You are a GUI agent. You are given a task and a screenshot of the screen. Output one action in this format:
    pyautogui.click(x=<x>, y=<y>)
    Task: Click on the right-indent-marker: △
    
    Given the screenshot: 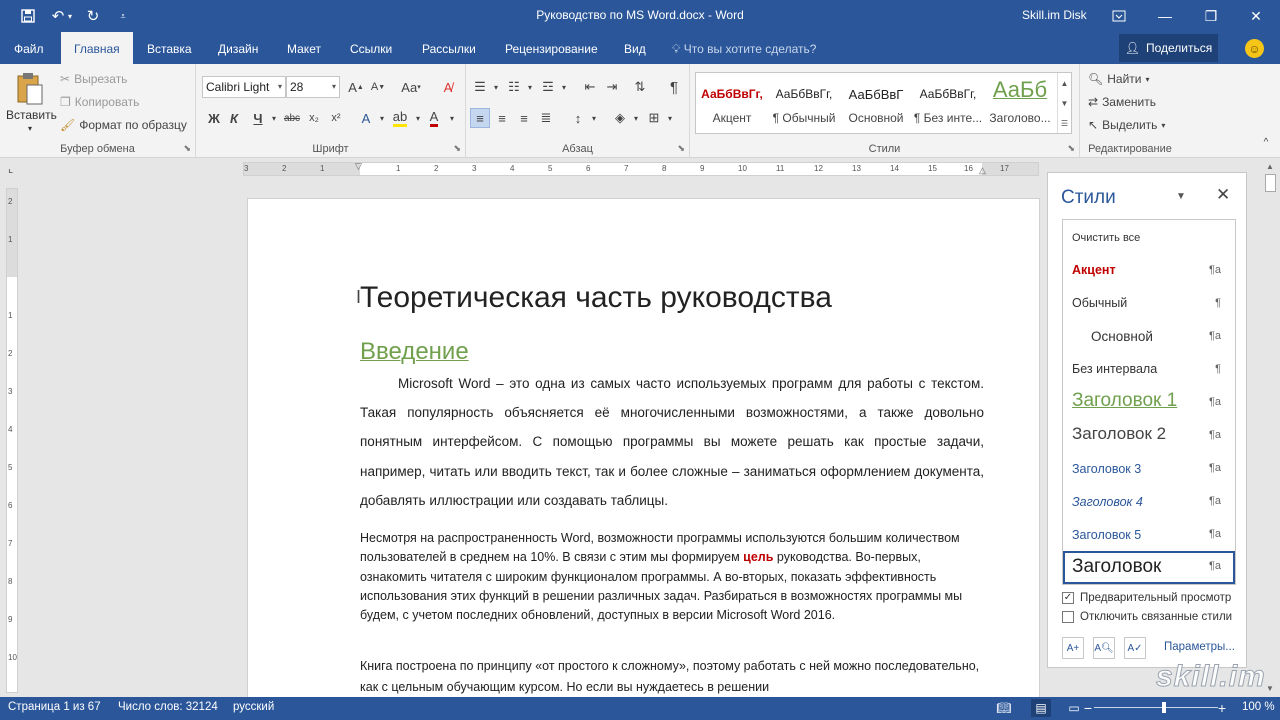 What is the action you would take?
    pyautogui.click(x=982, y=170)
    